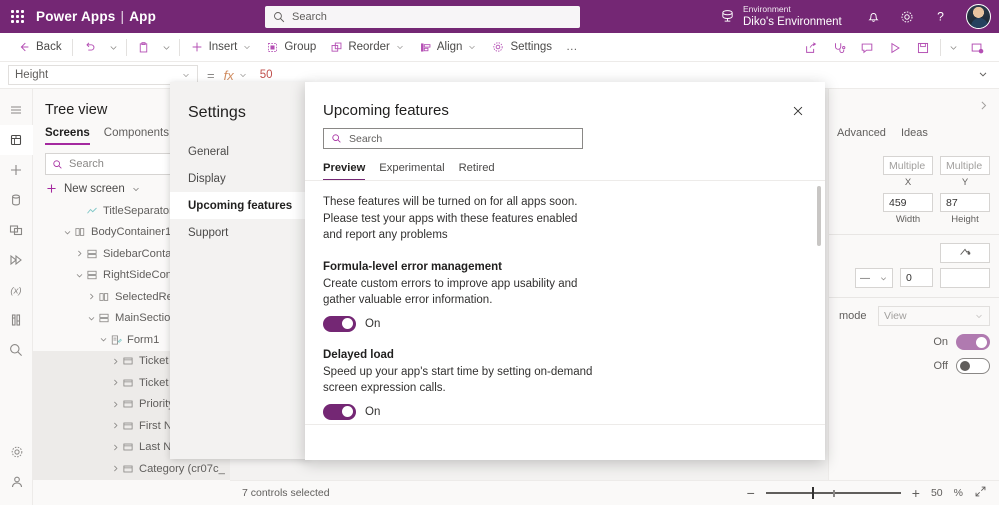 This screenshot has width=999, height=505. Describe the element at coordinates (16, 482) in the screenshot. I see `account-icon` at that location.